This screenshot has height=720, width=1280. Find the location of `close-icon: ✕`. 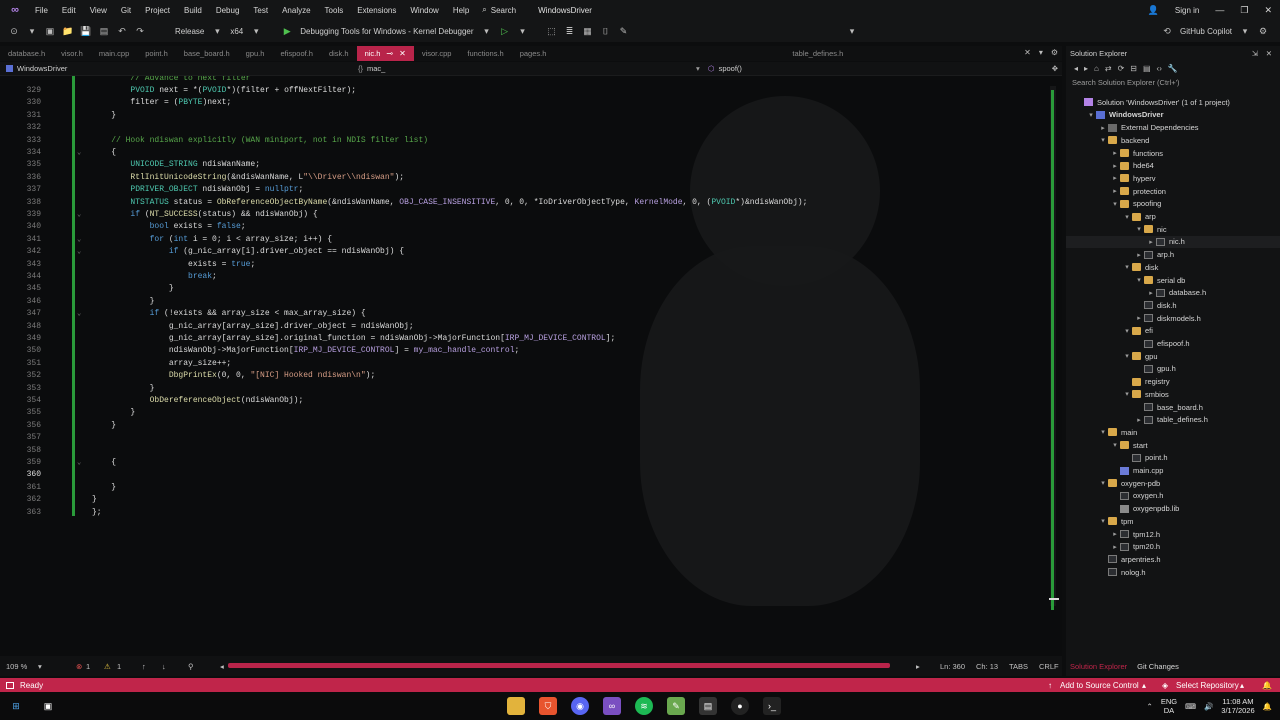

close-icon: ✕ is located at coordinates (1027, 52).